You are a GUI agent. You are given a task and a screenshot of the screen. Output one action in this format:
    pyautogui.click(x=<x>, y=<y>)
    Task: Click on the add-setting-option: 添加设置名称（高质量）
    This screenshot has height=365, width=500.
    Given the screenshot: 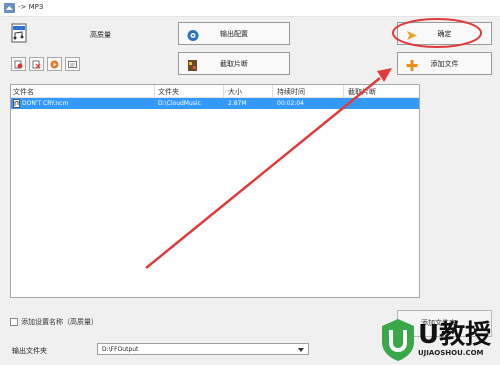 What is the action you would take?
    pyautogui.click(x=54, y=322)
    